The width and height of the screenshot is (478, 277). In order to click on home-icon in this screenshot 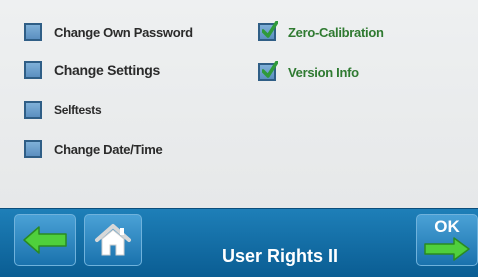, I will do `click(113, 240)`.